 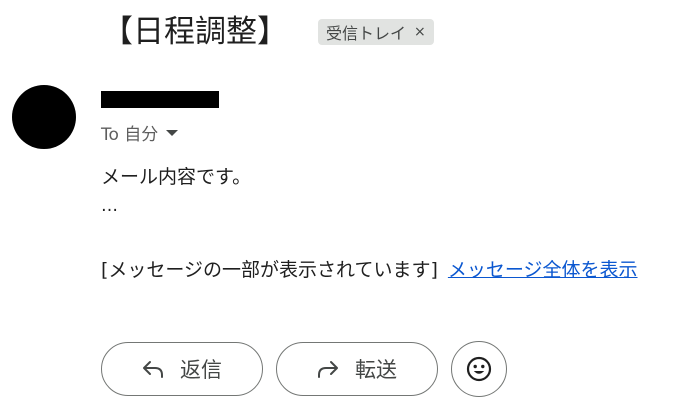 I want to click on view-entire-message-link: メッセージ全体を表示, so click(x=543, y=268).